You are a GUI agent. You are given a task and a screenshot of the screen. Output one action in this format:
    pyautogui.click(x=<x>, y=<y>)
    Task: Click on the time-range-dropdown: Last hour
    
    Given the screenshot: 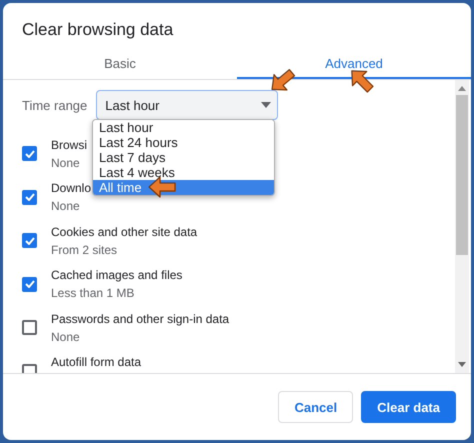 What is the action you would take?
    pyautogui.click(x=187, y=105)
    